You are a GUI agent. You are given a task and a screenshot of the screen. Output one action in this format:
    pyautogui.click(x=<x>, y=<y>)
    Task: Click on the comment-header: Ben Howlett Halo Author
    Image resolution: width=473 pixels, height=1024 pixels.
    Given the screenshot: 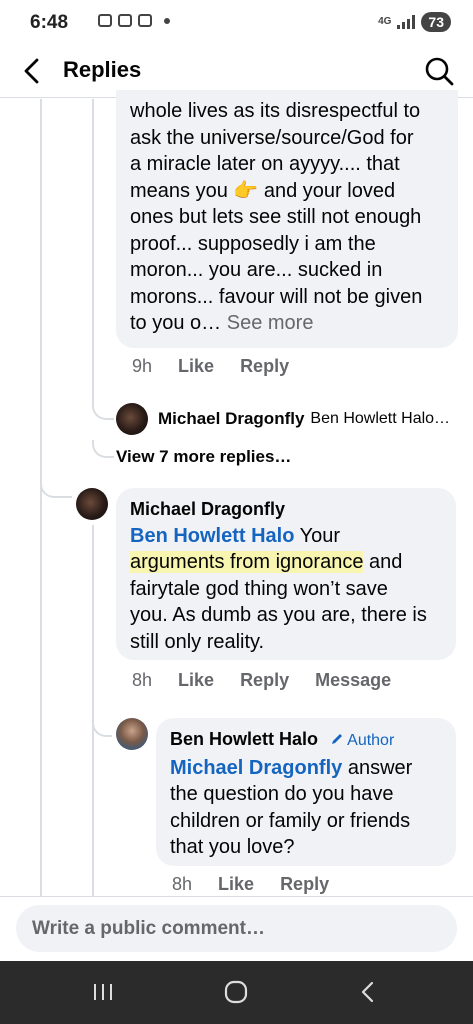 What is the action you would take?
    pyautogui.click(x=306, y=740)
    